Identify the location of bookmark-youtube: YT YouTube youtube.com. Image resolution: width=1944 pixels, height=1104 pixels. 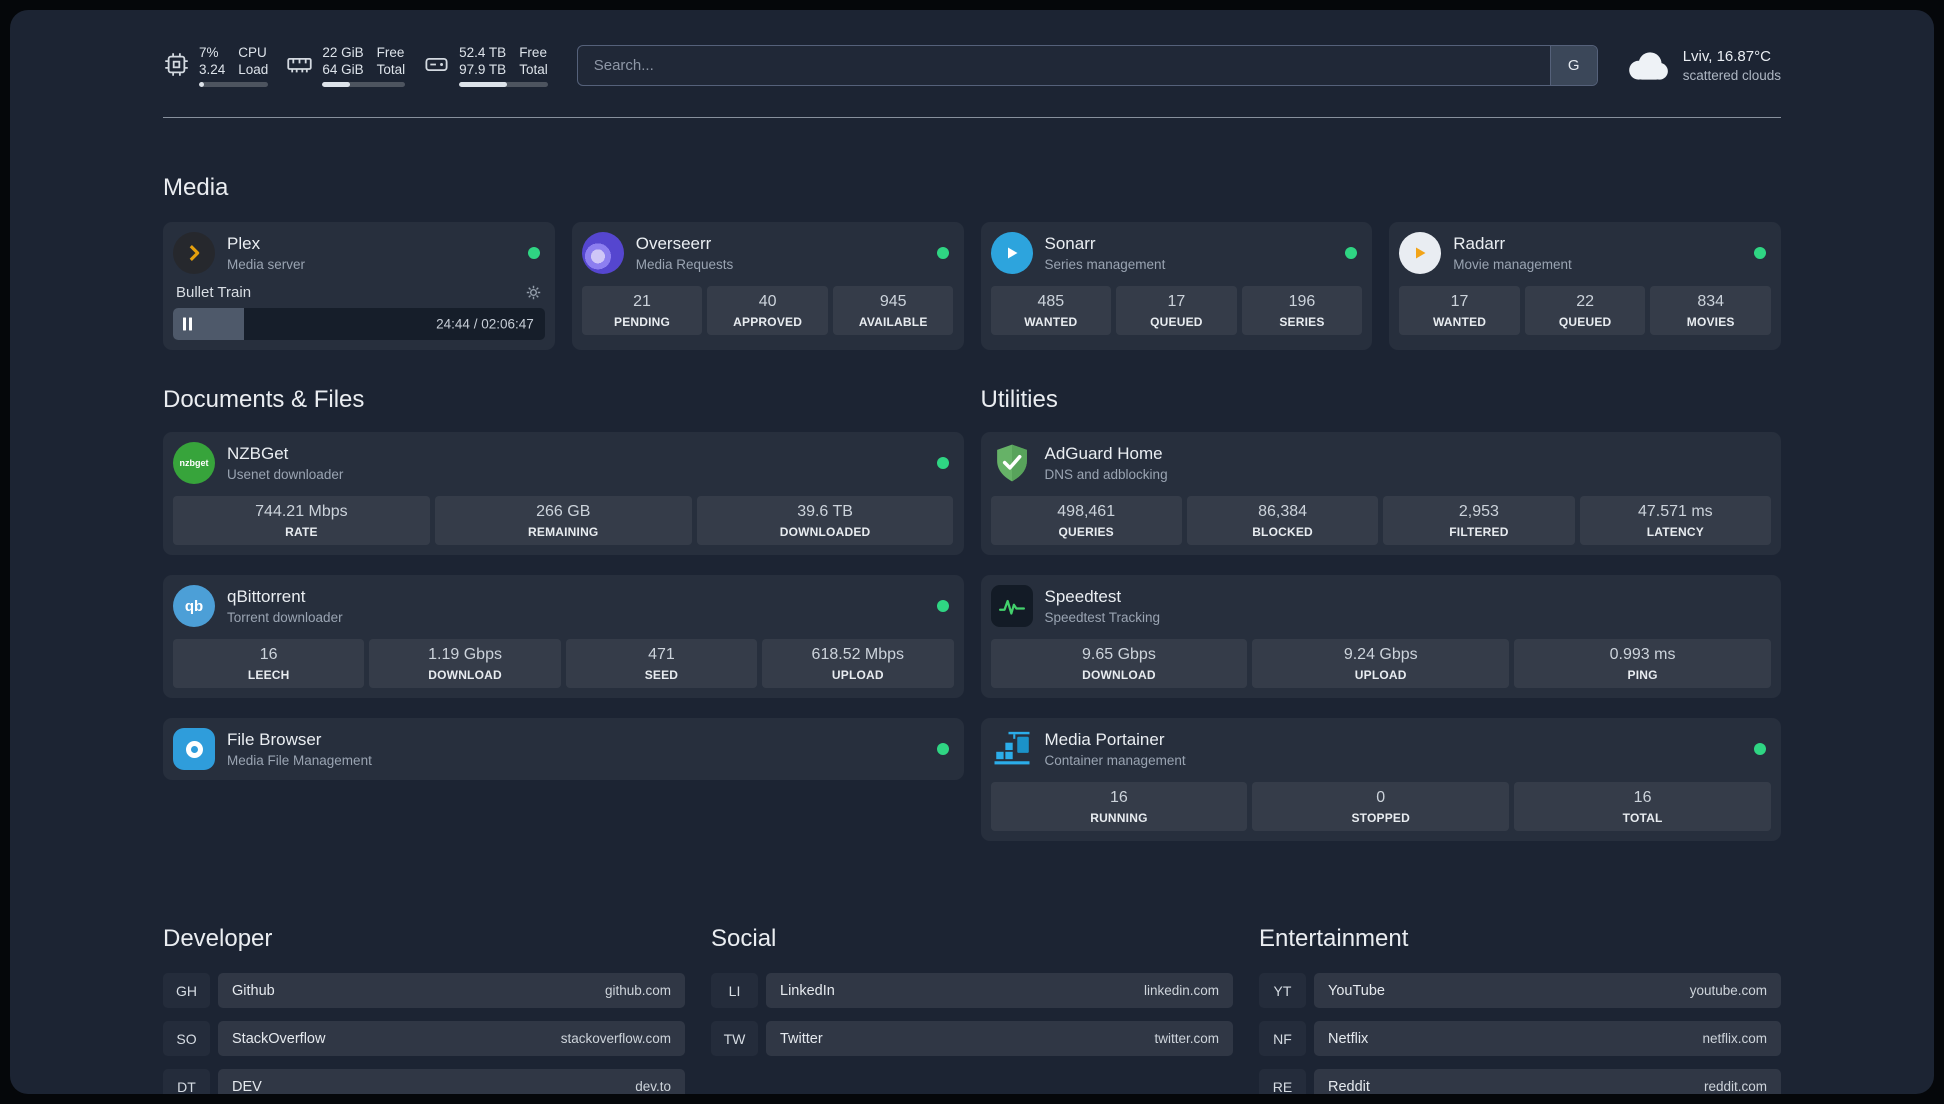
(1520, 990).